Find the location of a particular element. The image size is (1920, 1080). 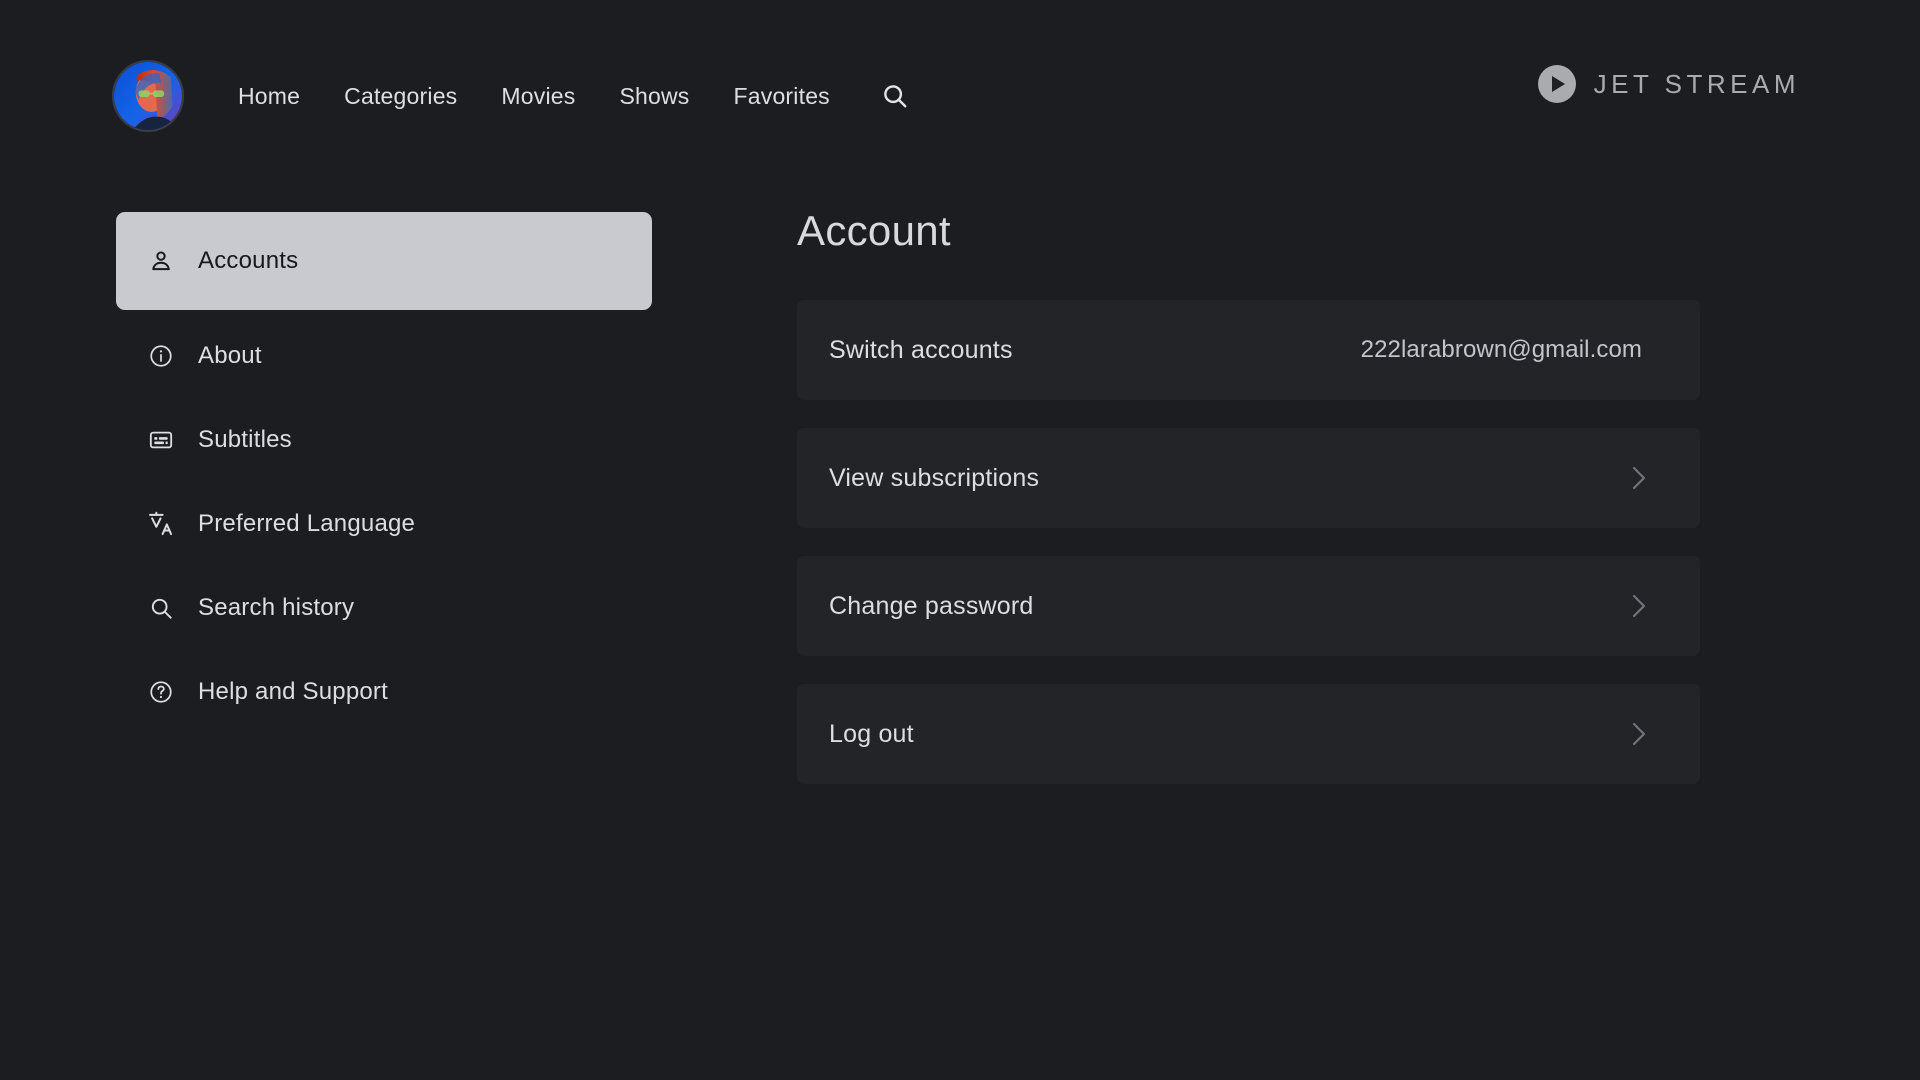

closed-caption-icon is located at coordinates (161, 440).